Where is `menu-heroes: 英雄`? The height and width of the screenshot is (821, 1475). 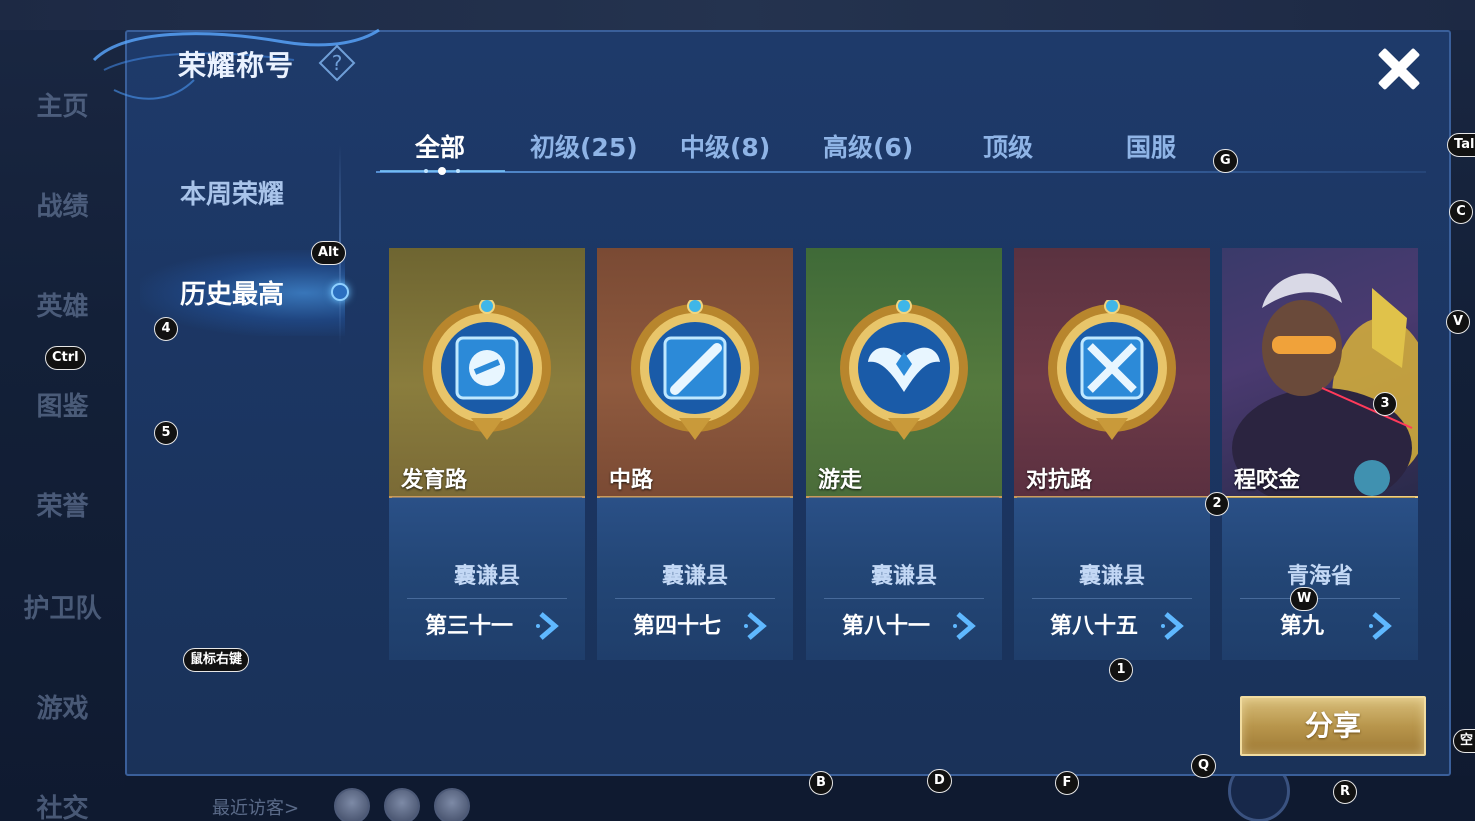 menu-heroes: 英雄 is located at coordinates (62, 307).